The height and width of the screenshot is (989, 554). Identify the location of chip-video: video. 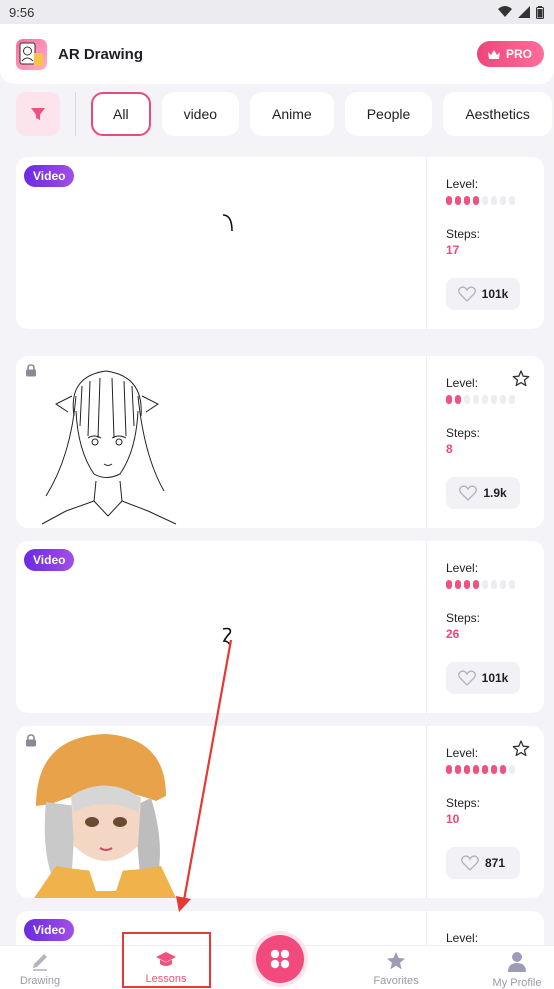
(200, 114).